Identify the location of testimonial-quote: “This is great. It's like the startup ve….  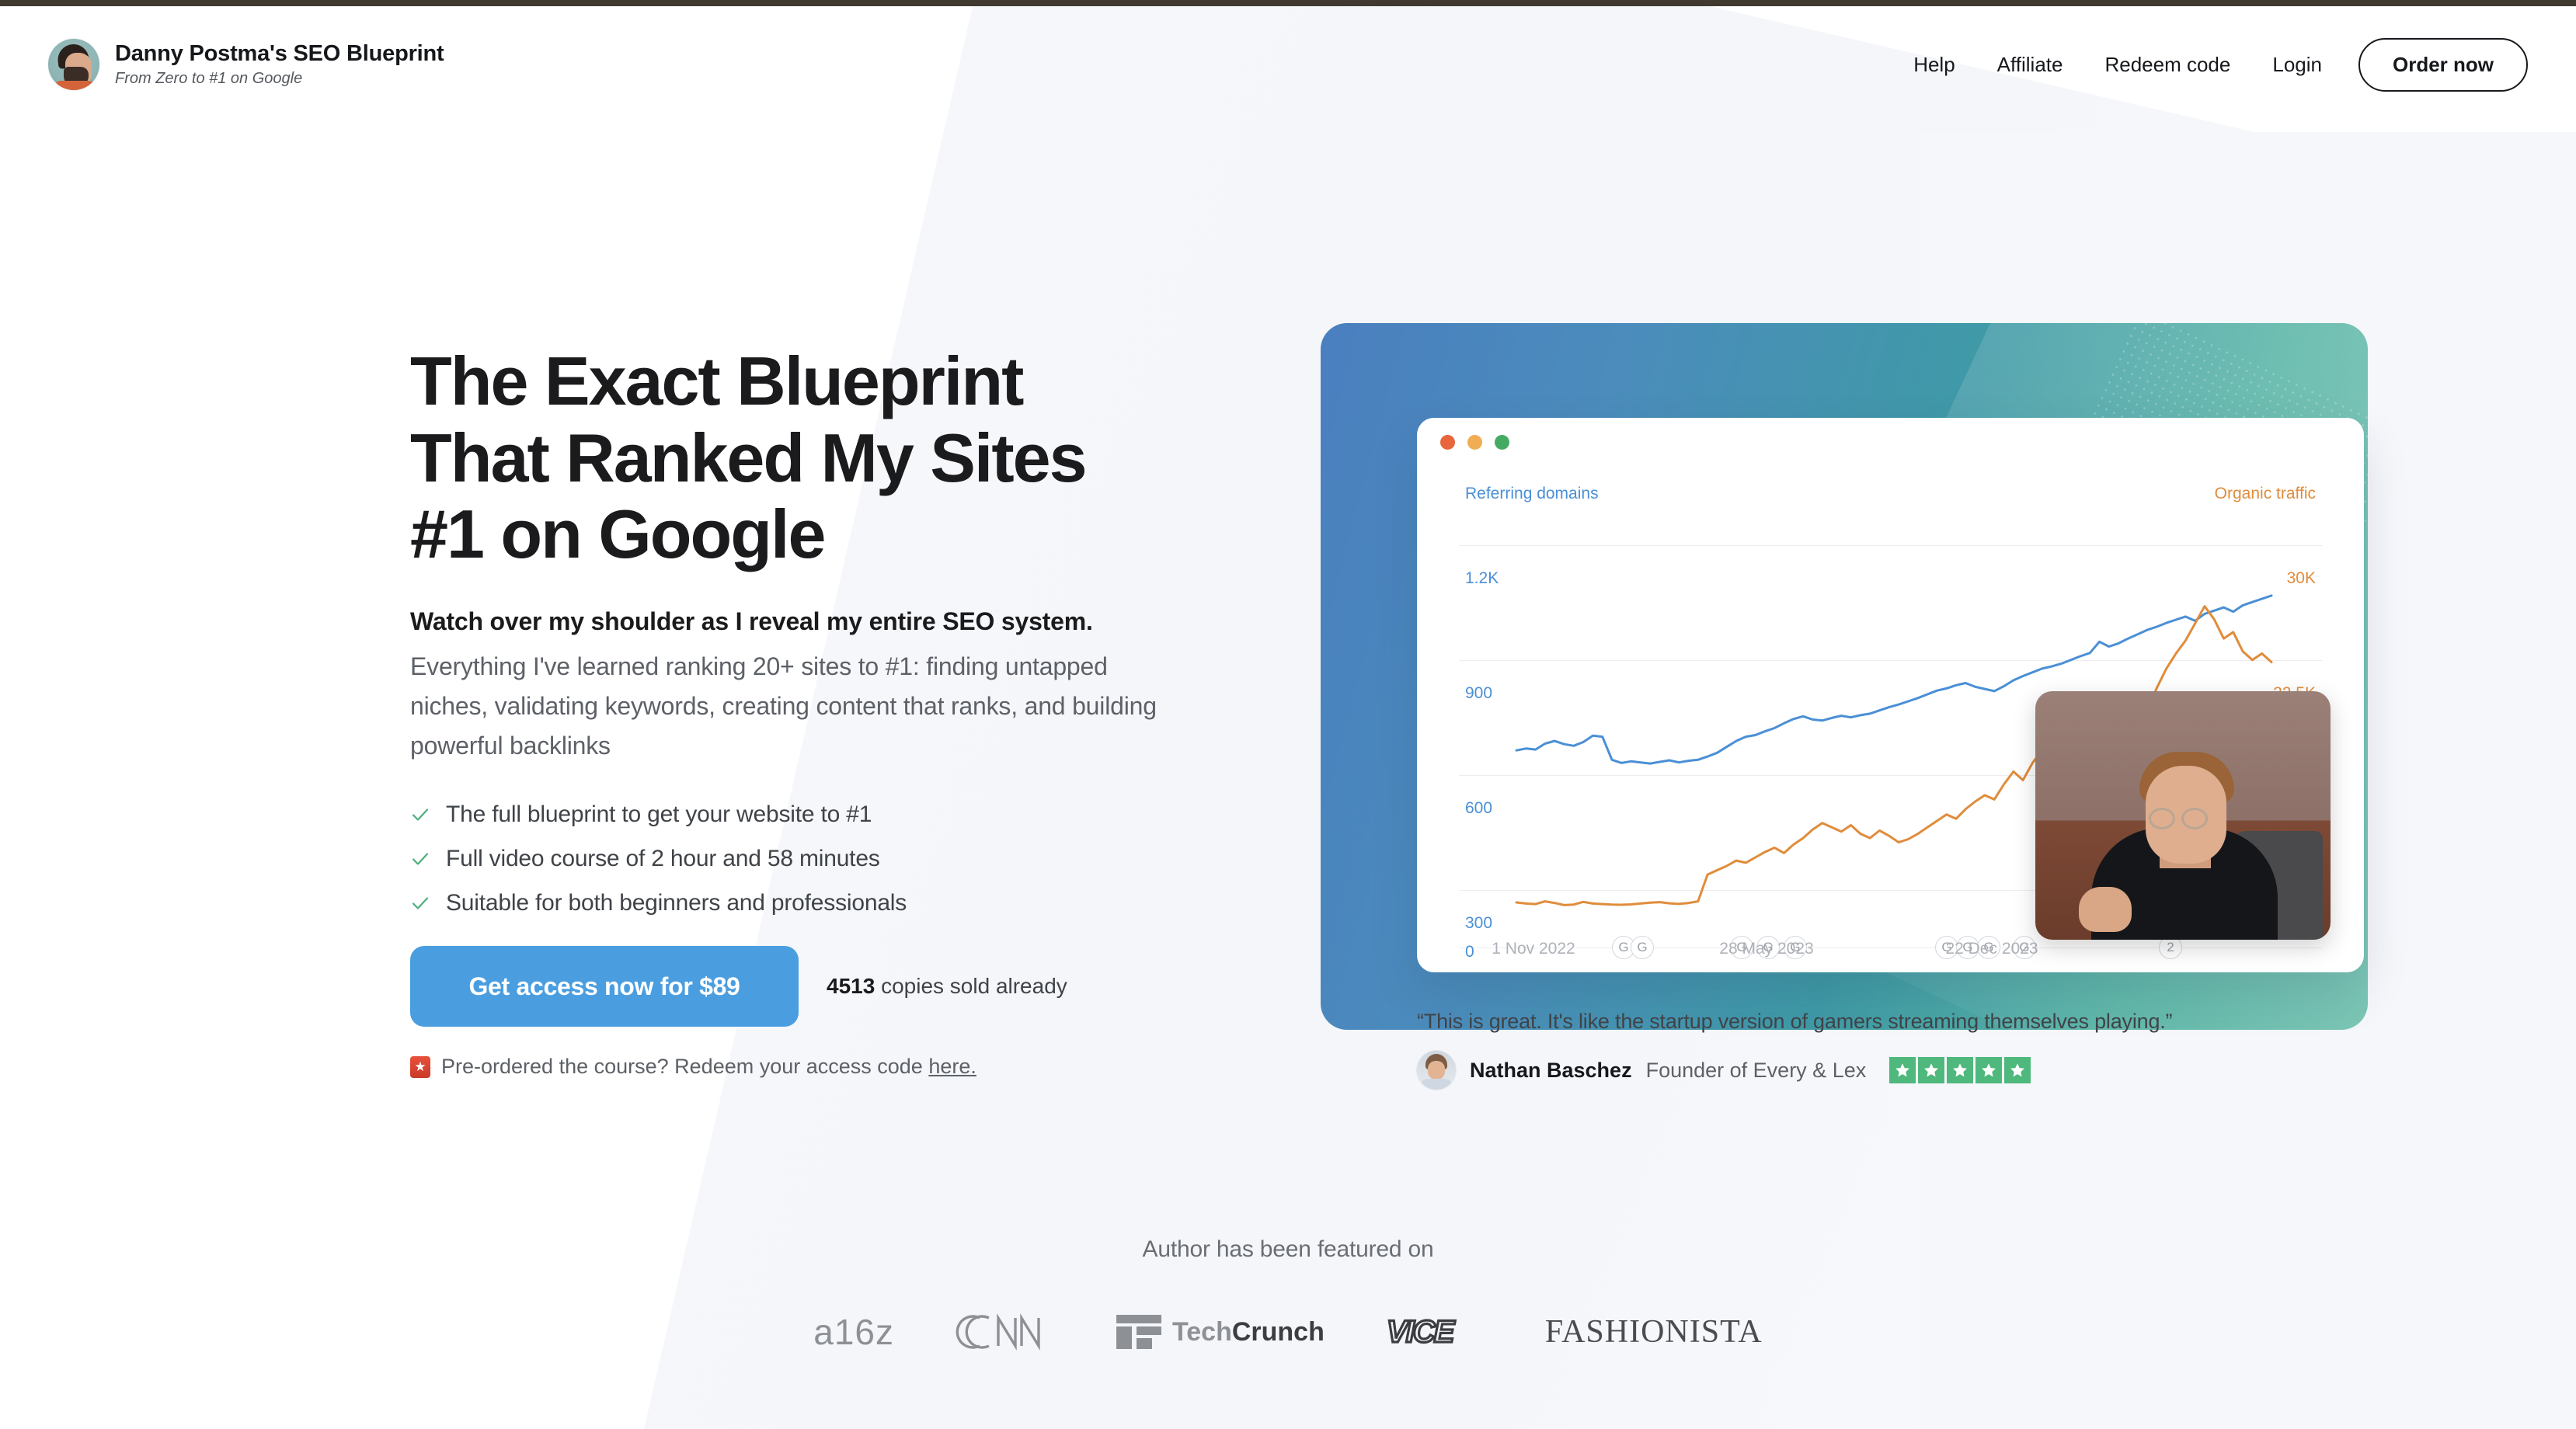
(1795, 1021).